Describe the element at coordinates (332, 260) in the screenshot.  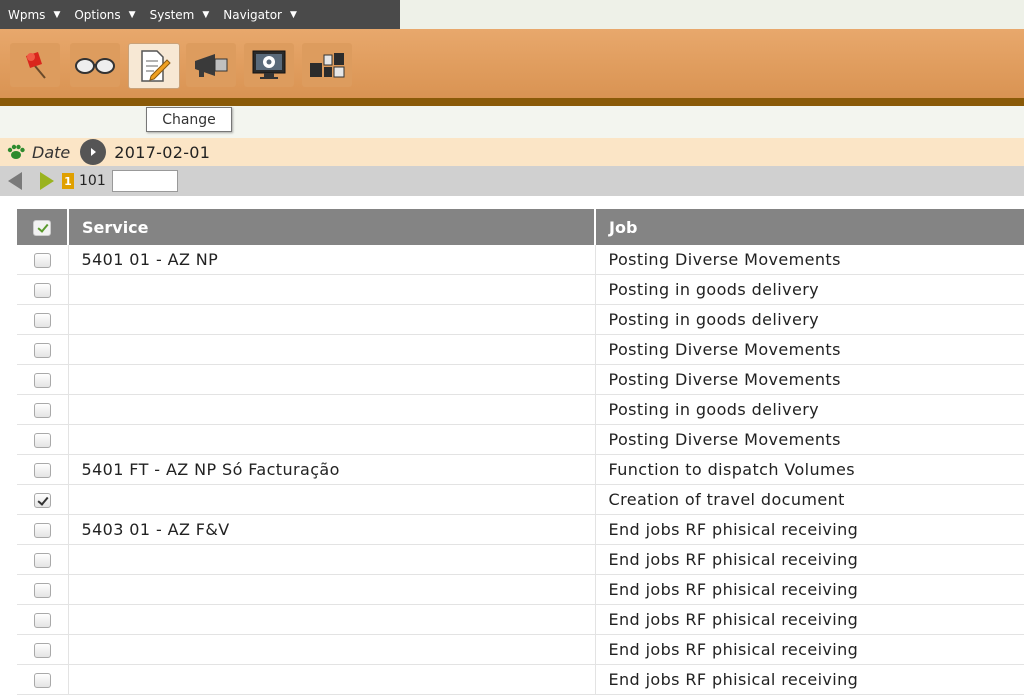
I see `service-cell: 5401 01 - AZ NP` at that location.